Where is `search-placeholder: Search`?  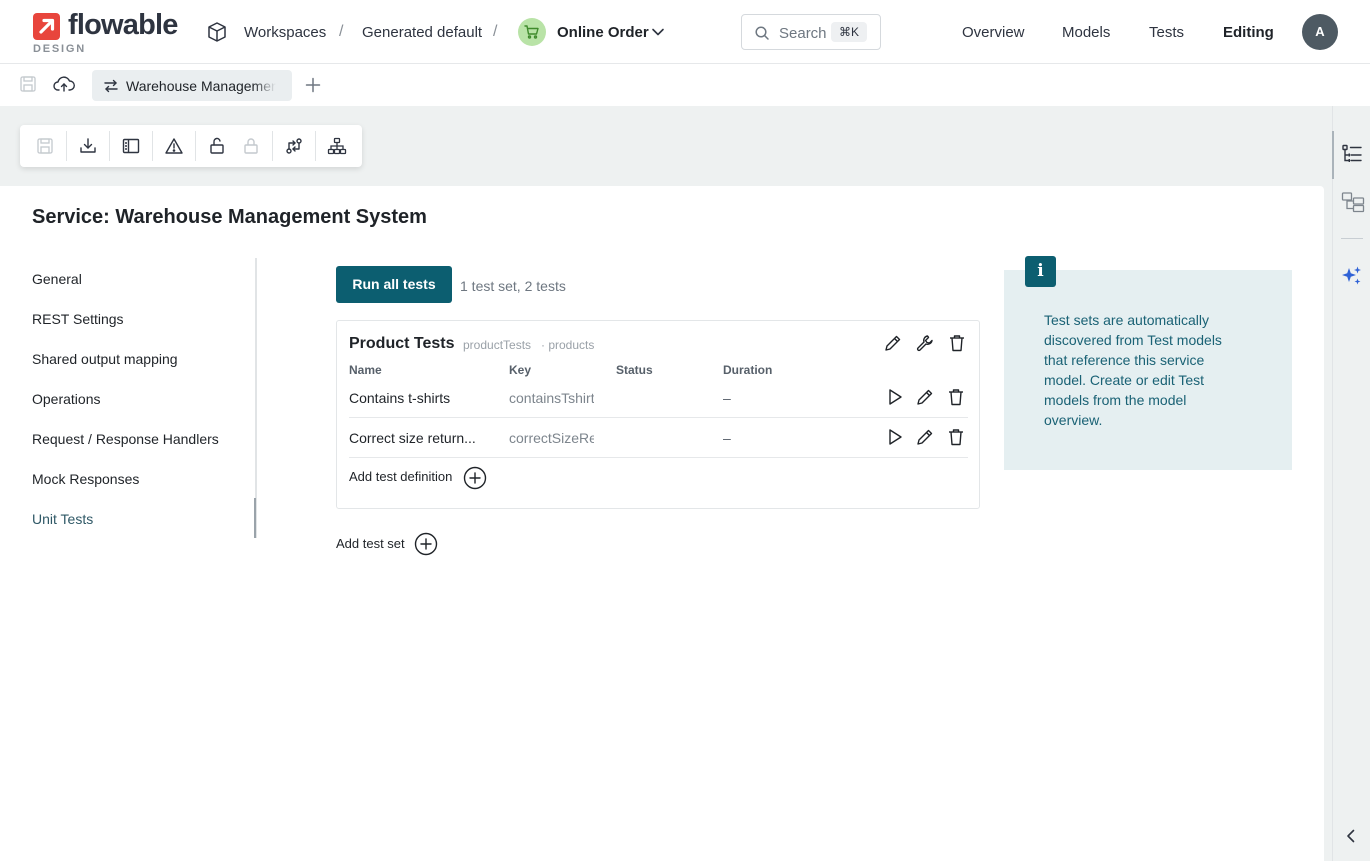 search-placeholder: Search is located at coordinates (803, 33).